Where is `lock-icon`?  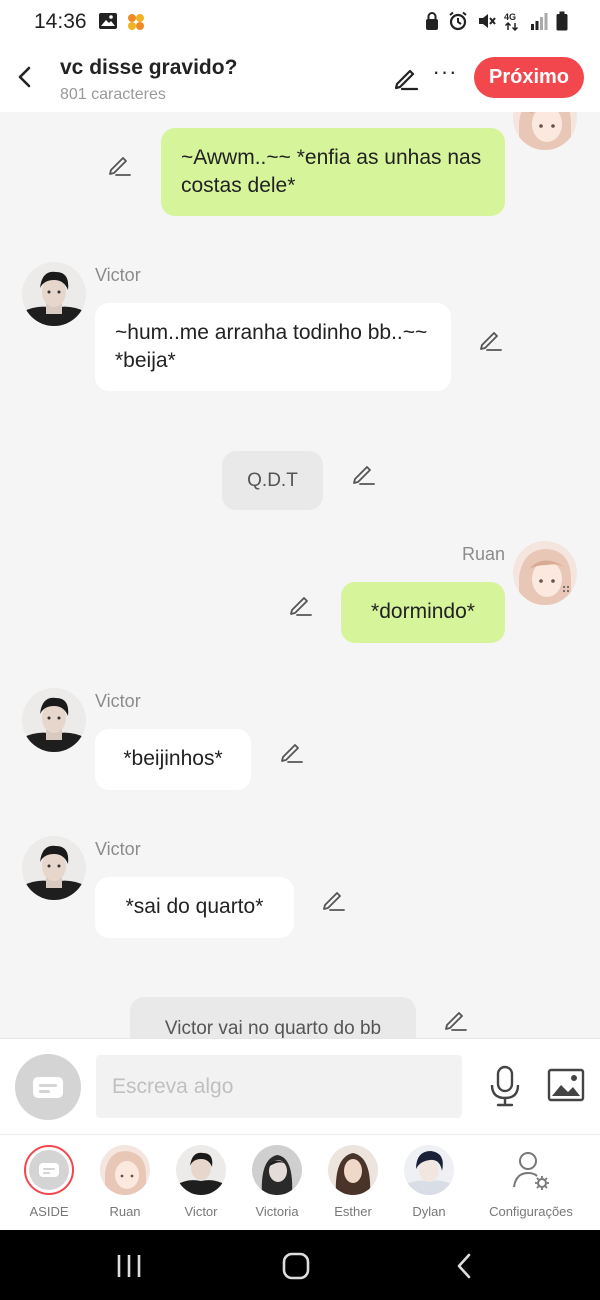
lock-icon is located at coordinates (432, 21).